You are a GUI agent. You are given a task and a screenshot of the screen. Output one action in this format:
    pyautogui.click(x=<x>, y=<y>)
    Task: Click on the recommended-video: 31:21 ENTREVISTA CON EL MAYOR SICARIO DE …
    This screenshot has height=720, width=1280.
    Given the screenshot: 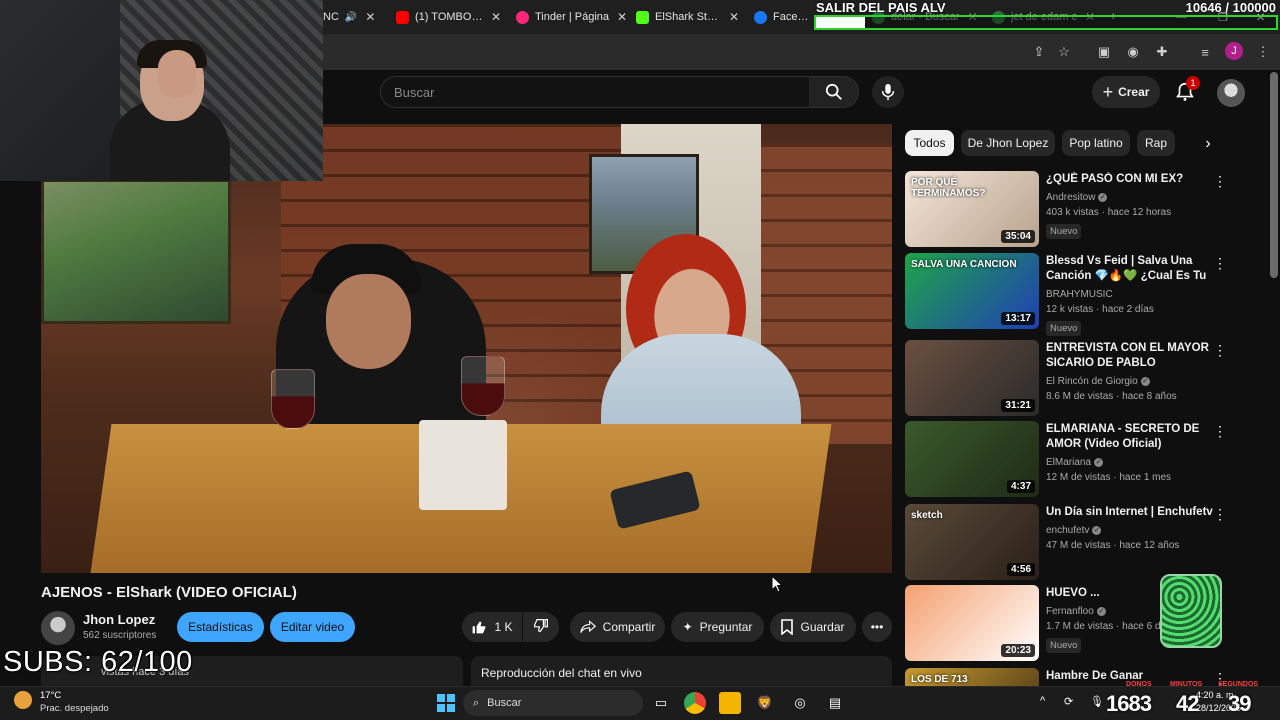 What is the action you would take?
    pyautogui.click(x=1070, y=380)
    